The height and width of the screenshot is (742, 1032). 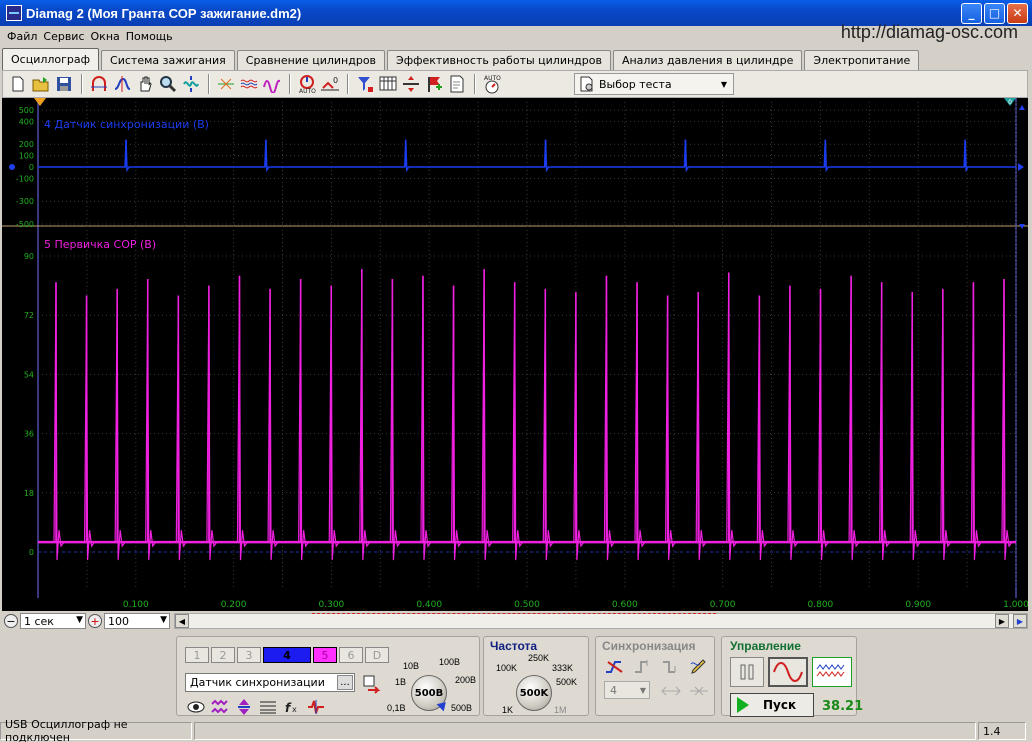 What do you see at coordinates (723, 605) in the screenshot?
I see `x-tick-label: 0.700` at bounding box center [723, 605].